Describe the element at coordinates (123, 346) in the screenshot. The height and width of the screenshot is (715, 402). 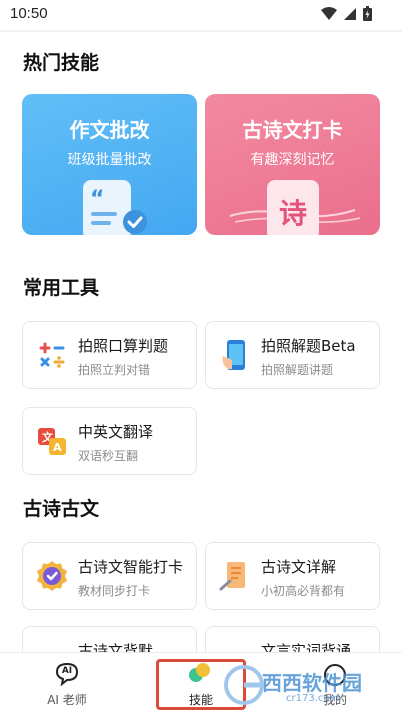
I see `tool-title: 拍照口算判题` at that location.